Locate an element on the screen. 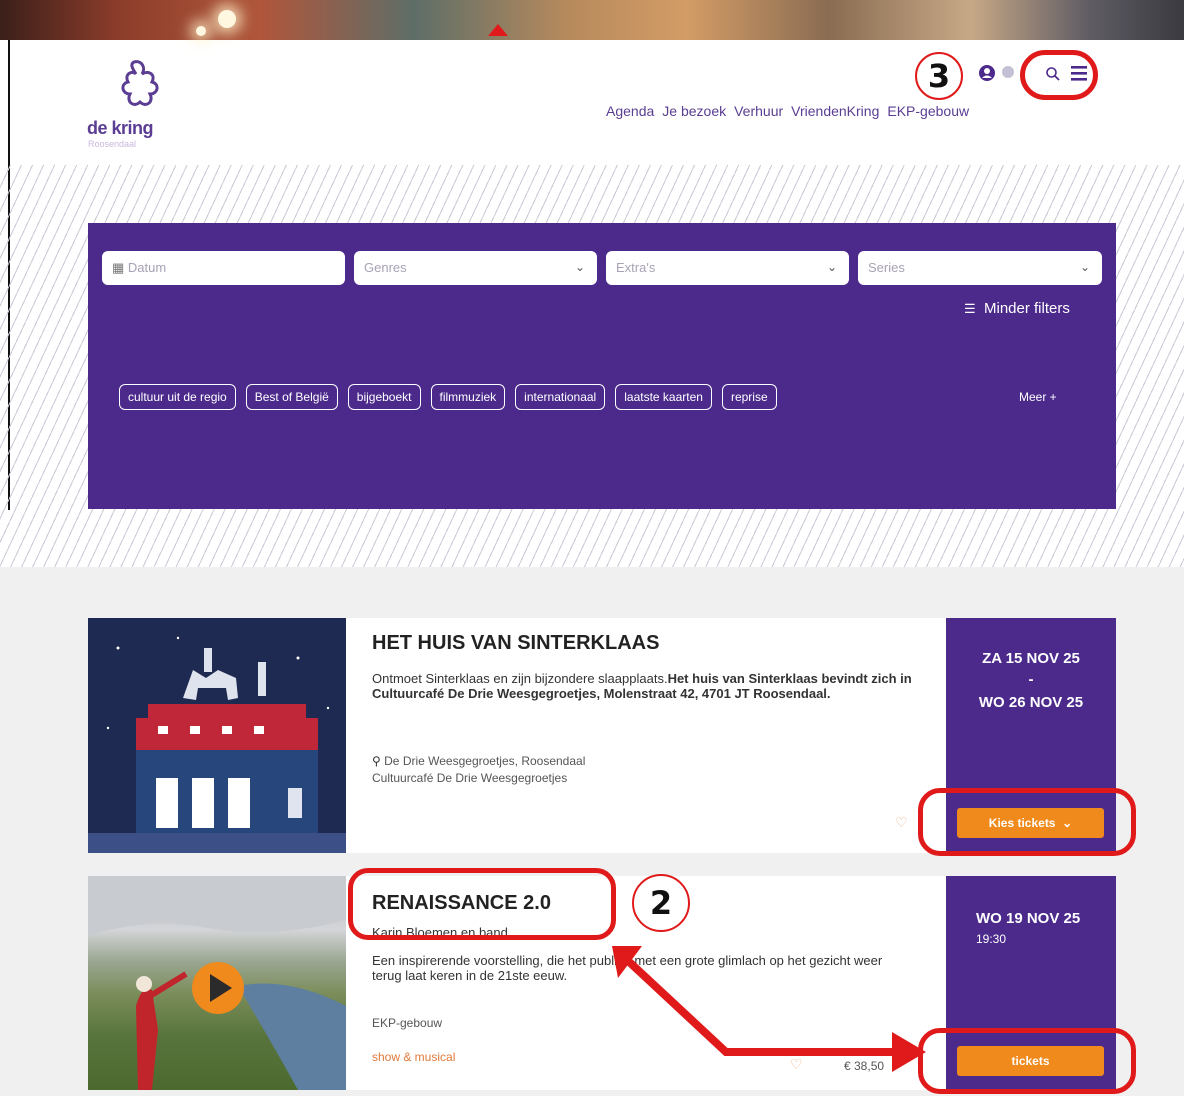 Image resolution: width=1184 pixels, height=1096 pixels. series-select: Series ⌄ is located at coordinates (980, 268).